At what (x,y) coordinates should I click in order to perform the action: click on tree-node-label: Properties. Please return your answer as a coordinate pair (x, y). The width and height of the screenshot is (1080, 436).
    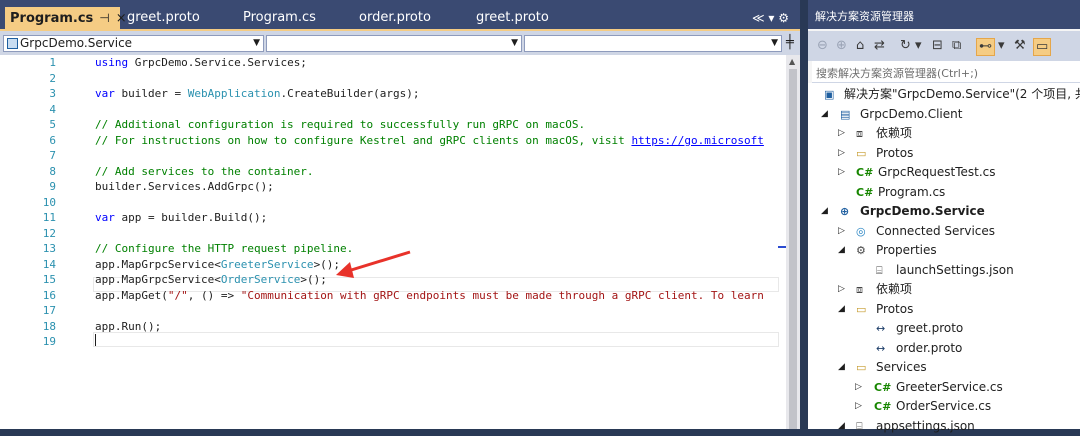
    Looking at the image, I should click on (906, 251).